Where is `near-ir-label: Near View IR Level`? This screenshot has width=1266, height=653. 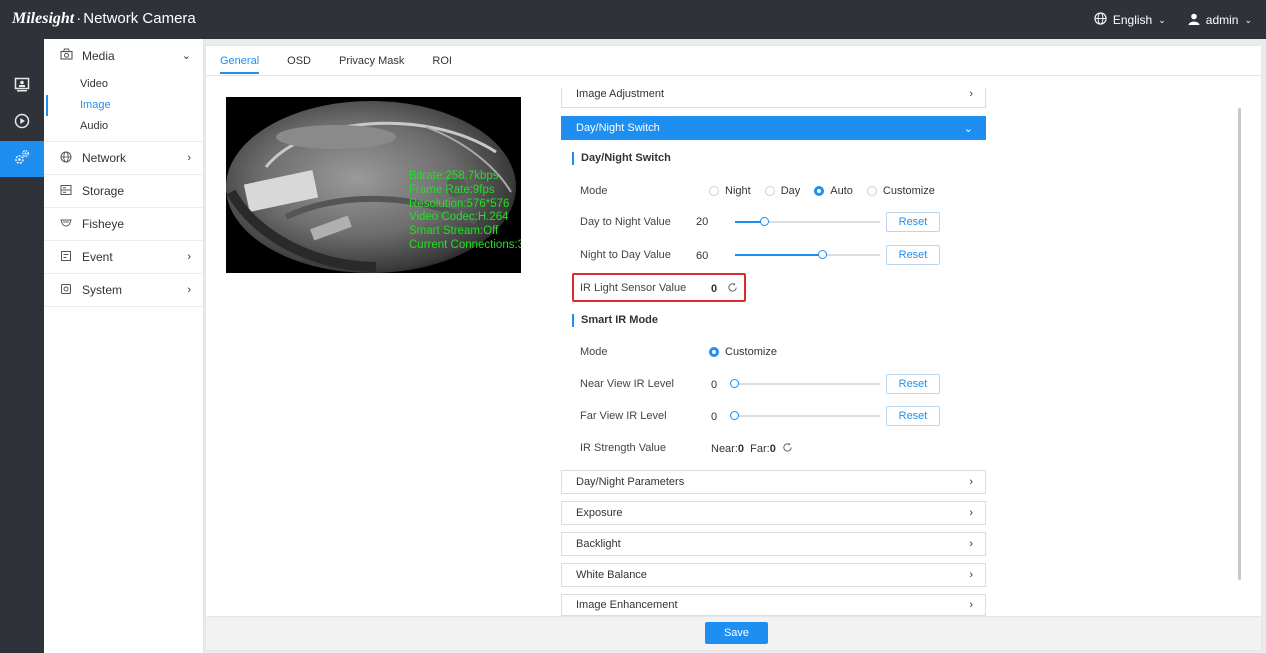
near-ir-label: Near View IR Level is located at coordinates (627, 384).